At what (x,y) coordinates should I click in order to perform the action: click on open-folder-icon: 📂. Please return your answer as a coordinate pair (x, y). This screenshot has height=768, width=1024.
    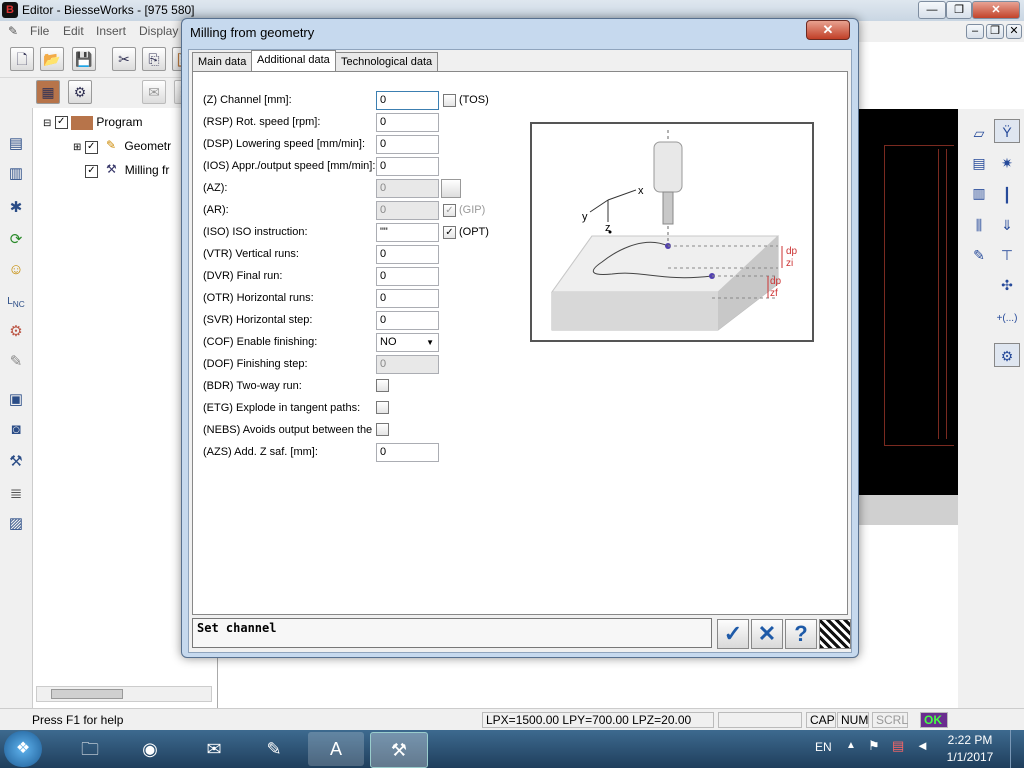
    Looking at the image, I should click on (52, 59).